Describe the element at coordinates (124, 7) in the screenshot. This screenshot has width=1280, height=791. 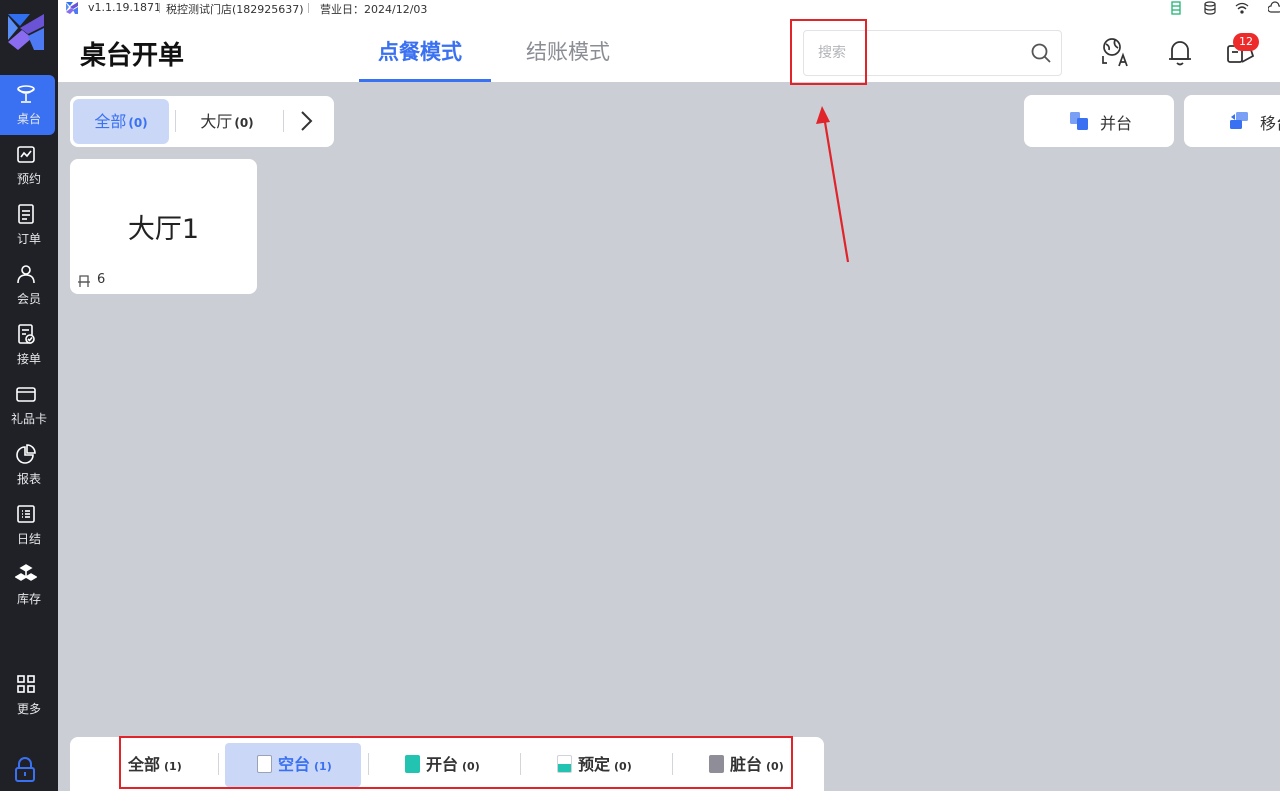
I see `app-version: v1.1.19.1871` at that location.